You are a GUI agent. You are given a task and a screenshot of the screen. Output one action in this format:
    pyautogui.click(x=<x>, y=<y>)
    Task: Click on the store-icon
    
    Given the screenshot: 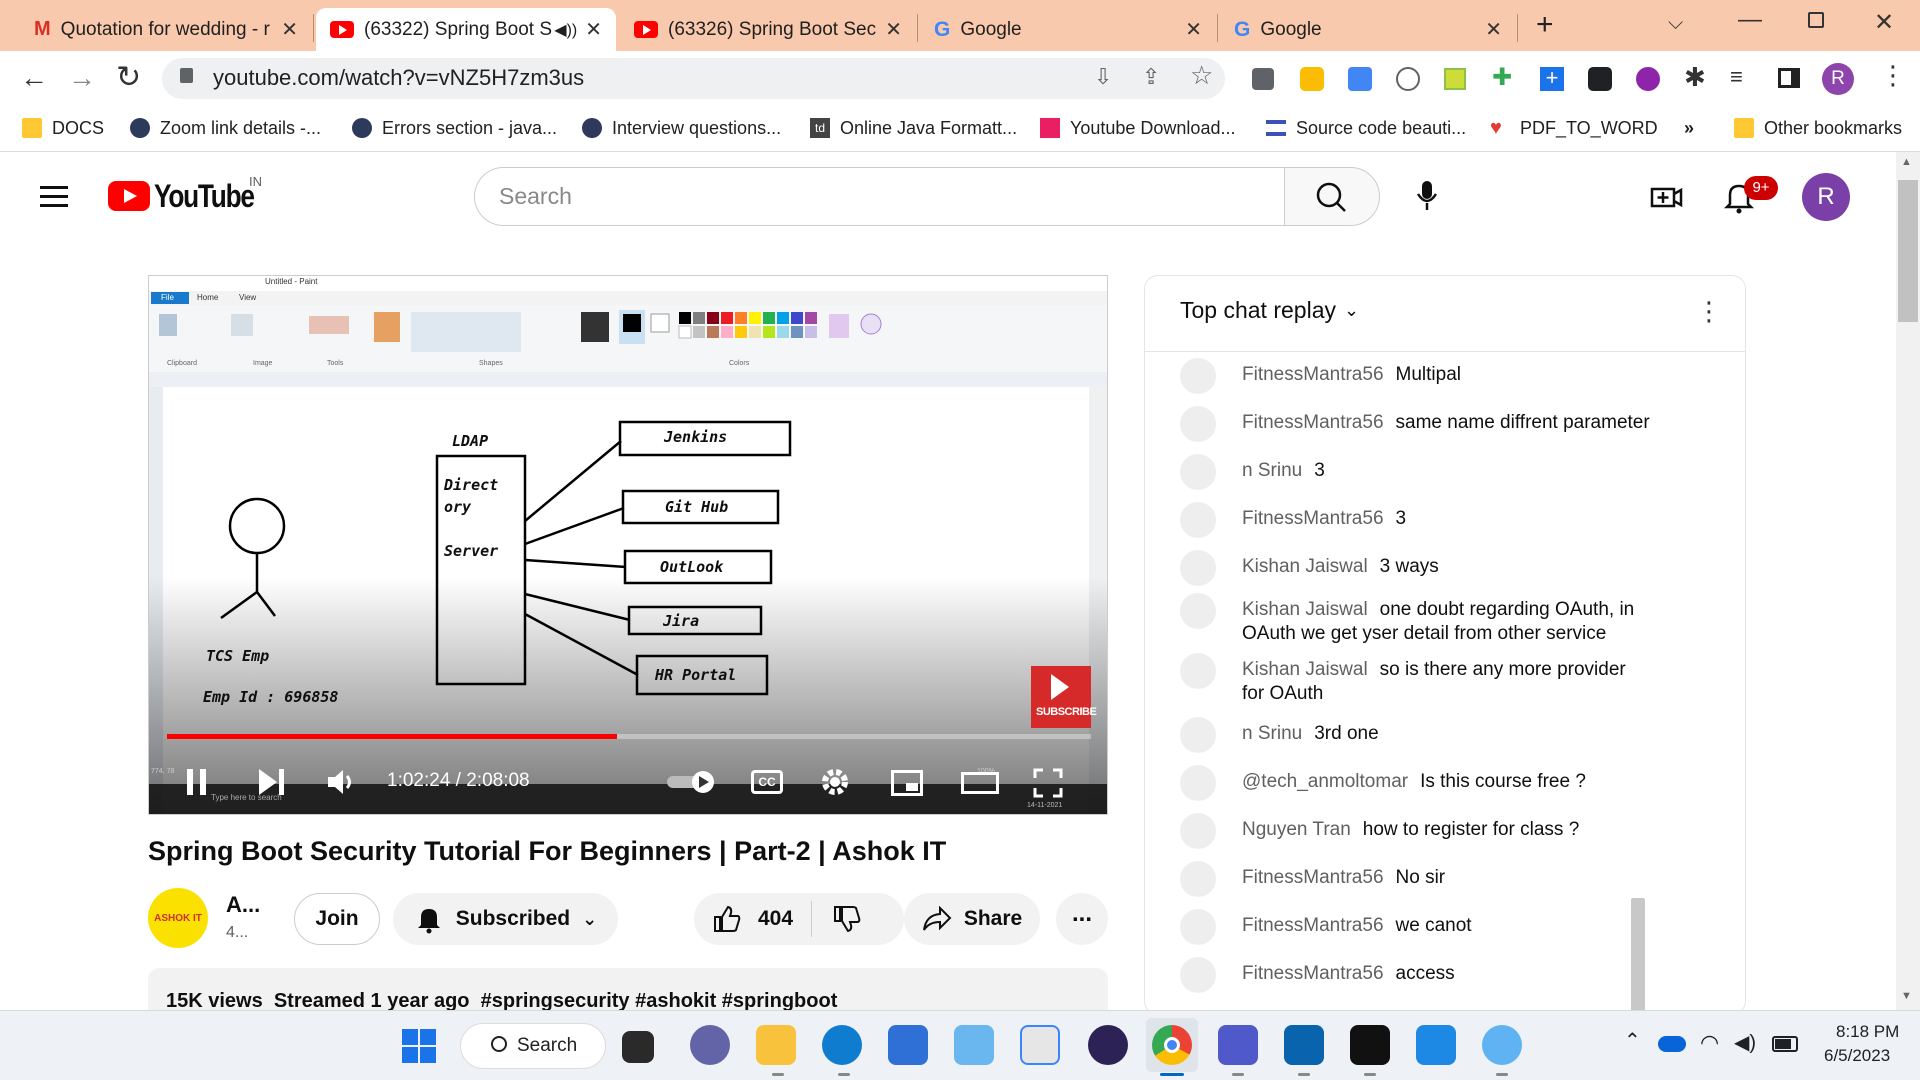 What is the action you would take?
    pyautogui.click(x=908, y=1045)
    